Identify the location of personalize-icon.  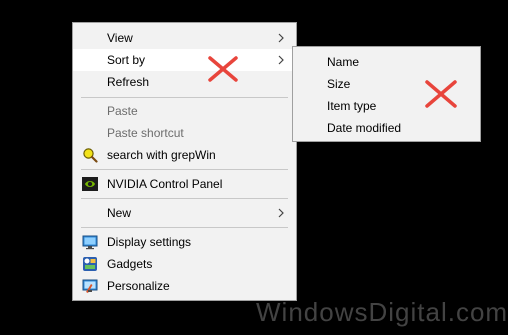
(90, 286).